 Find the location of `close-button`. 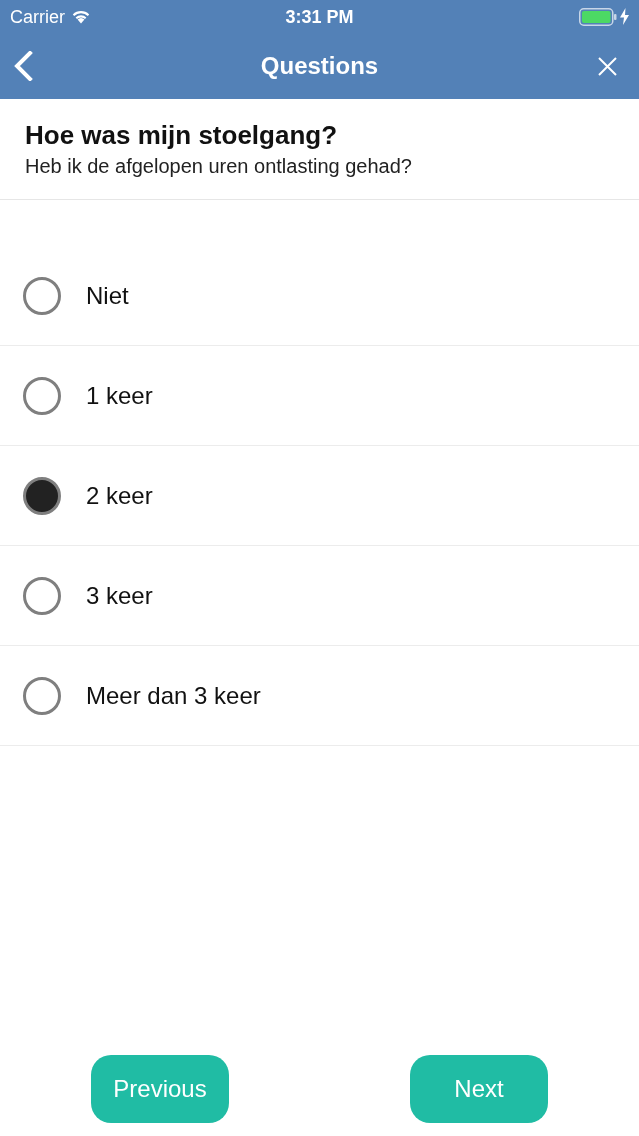

close-button is located at coordinates (607, 66).